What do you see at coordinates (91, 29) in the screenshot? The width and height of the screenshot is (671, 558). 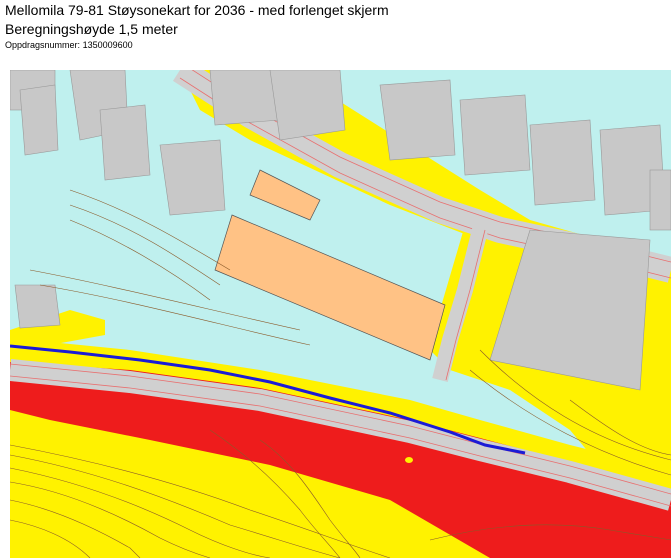 I see `map-subtitle: Beregningshøyde 1,5 meter` at bounding box center [91, 29].